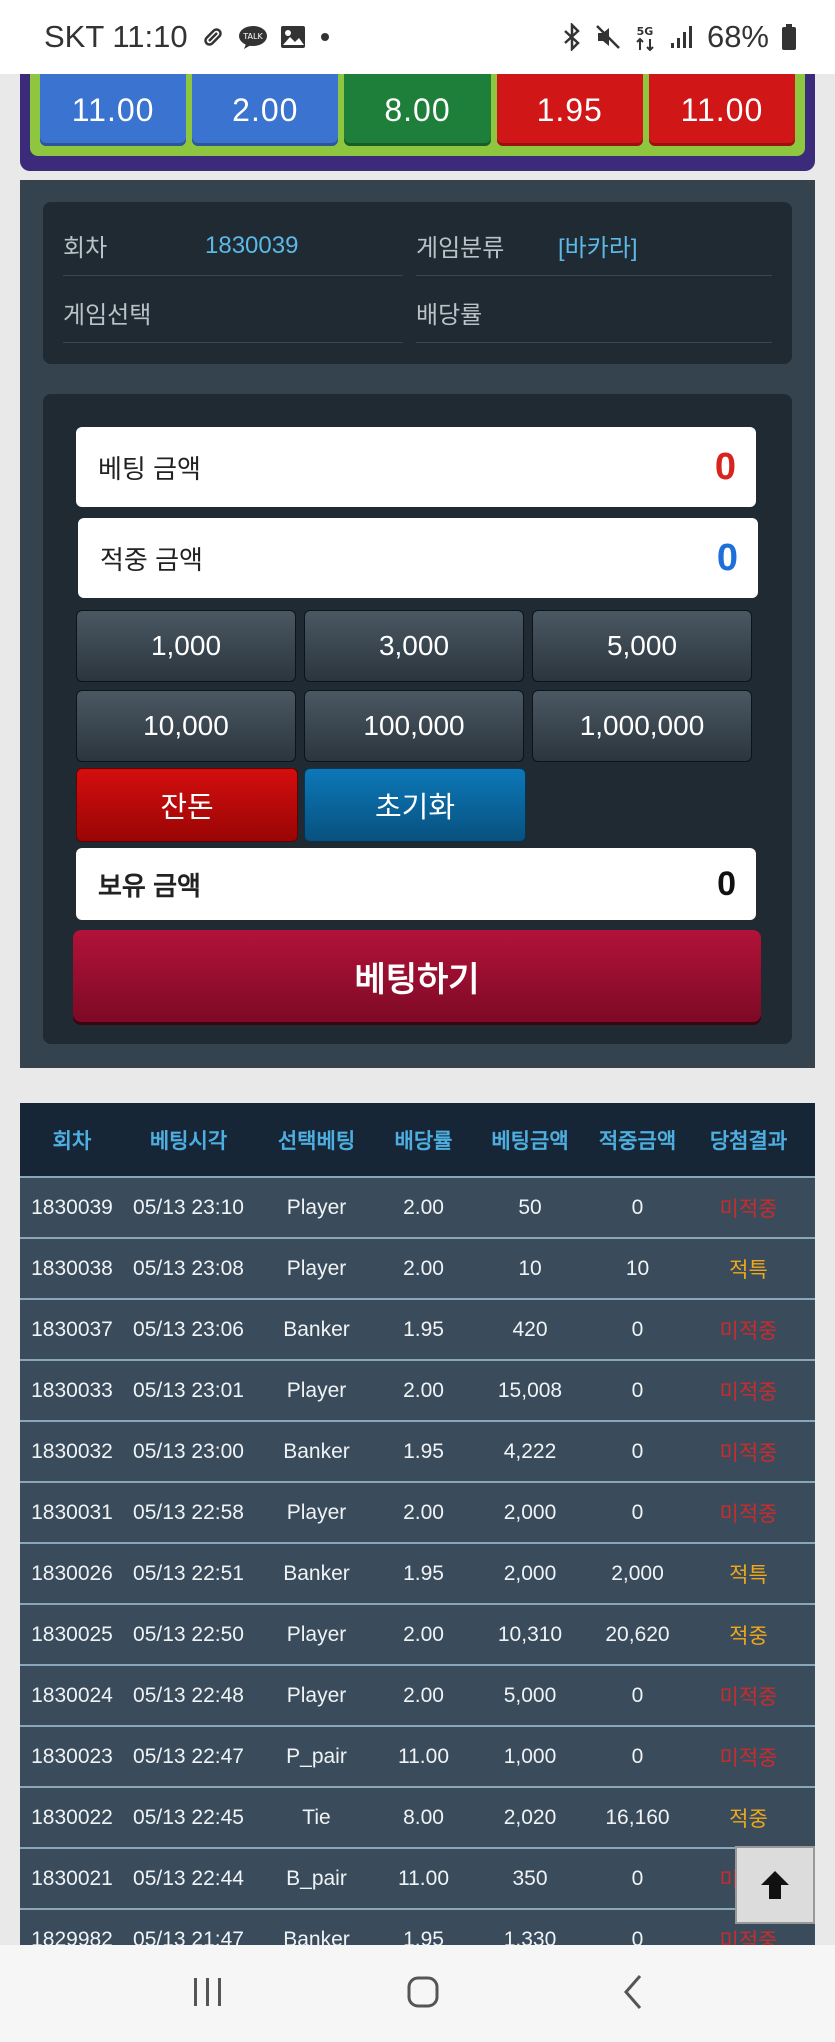  Describe the element at coordinates (530, 1390) in the screenshot. I see `table-cell: 15,008` at that location.